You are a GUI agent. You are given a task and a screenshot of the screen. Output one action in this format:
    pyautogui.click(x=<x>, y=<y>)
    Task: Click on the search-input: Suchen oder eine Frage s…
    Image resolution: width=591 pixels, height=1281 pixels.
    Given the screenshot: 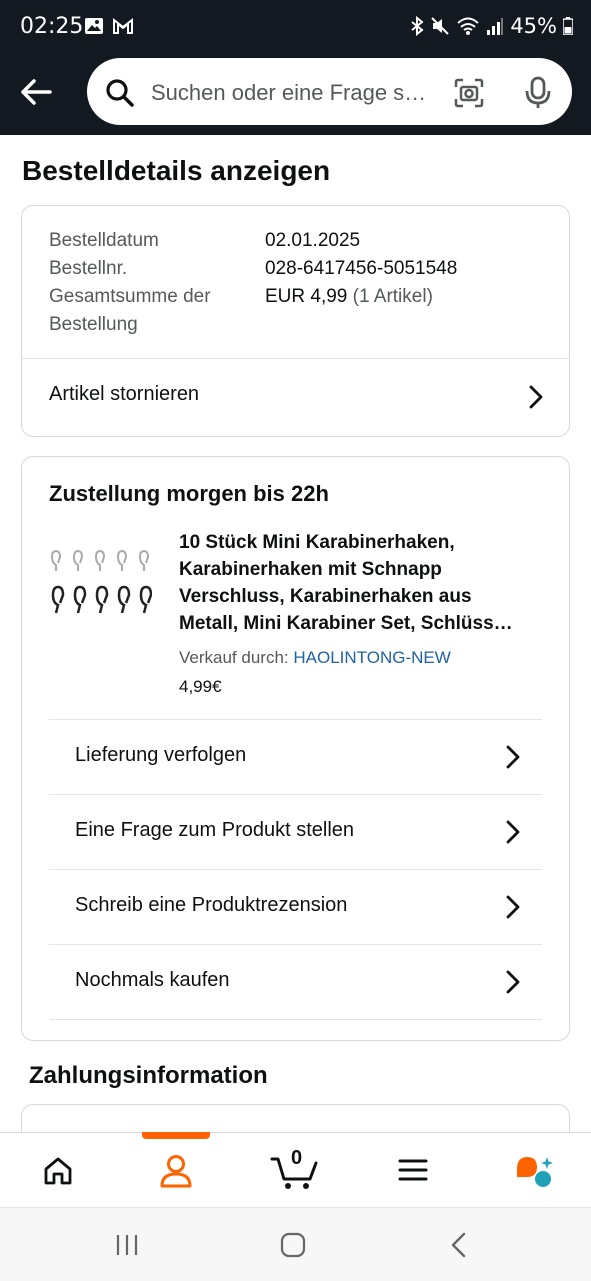 What is the action you would take?
    pyautogui.click(x=293, y=93)
    